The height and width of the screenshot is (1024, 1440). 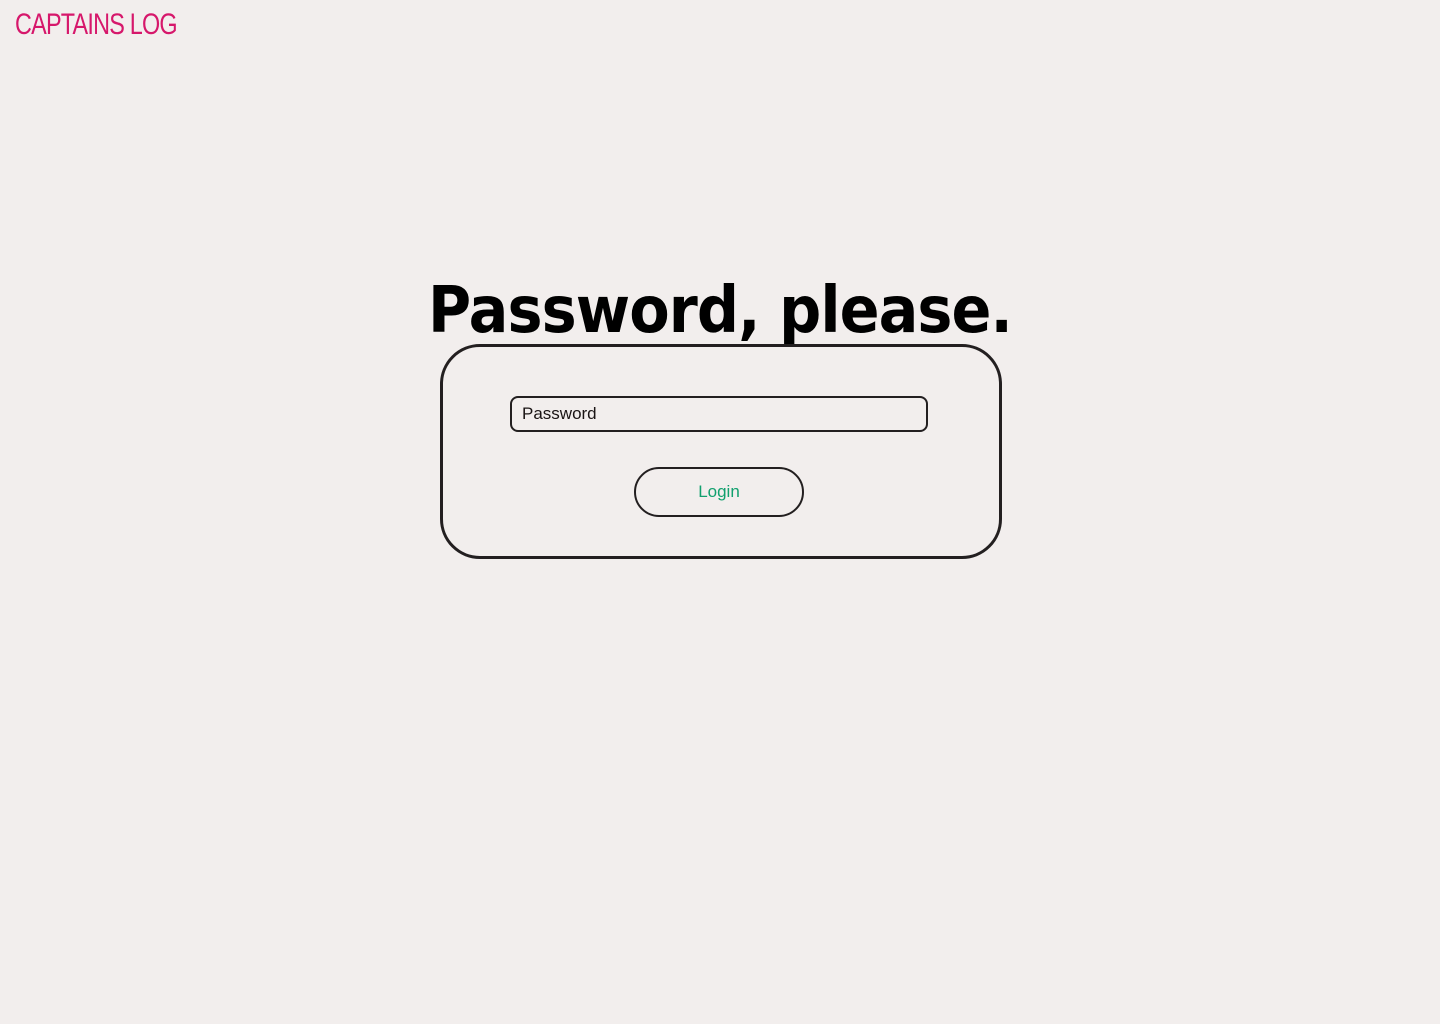 What do you see at coordinates (96, 25) in the screenshot?
I see `app-logo: CAPTAINS LOG` at bounding box center [96, 25].